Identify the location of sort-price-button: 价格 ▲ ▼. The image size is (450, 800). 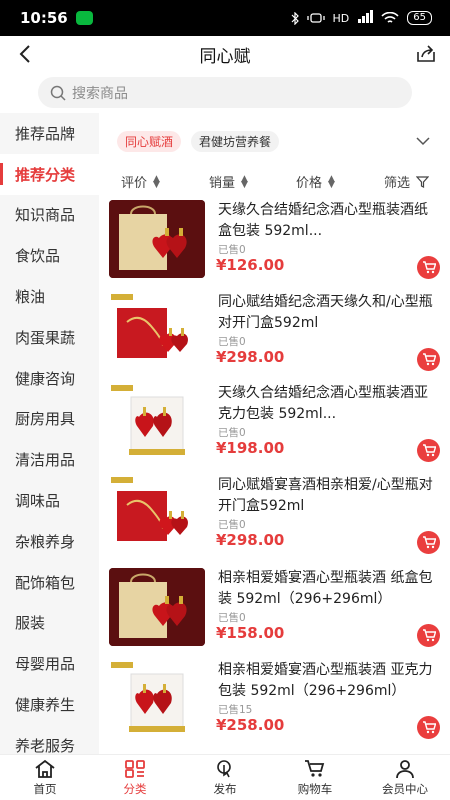
(315, 181).